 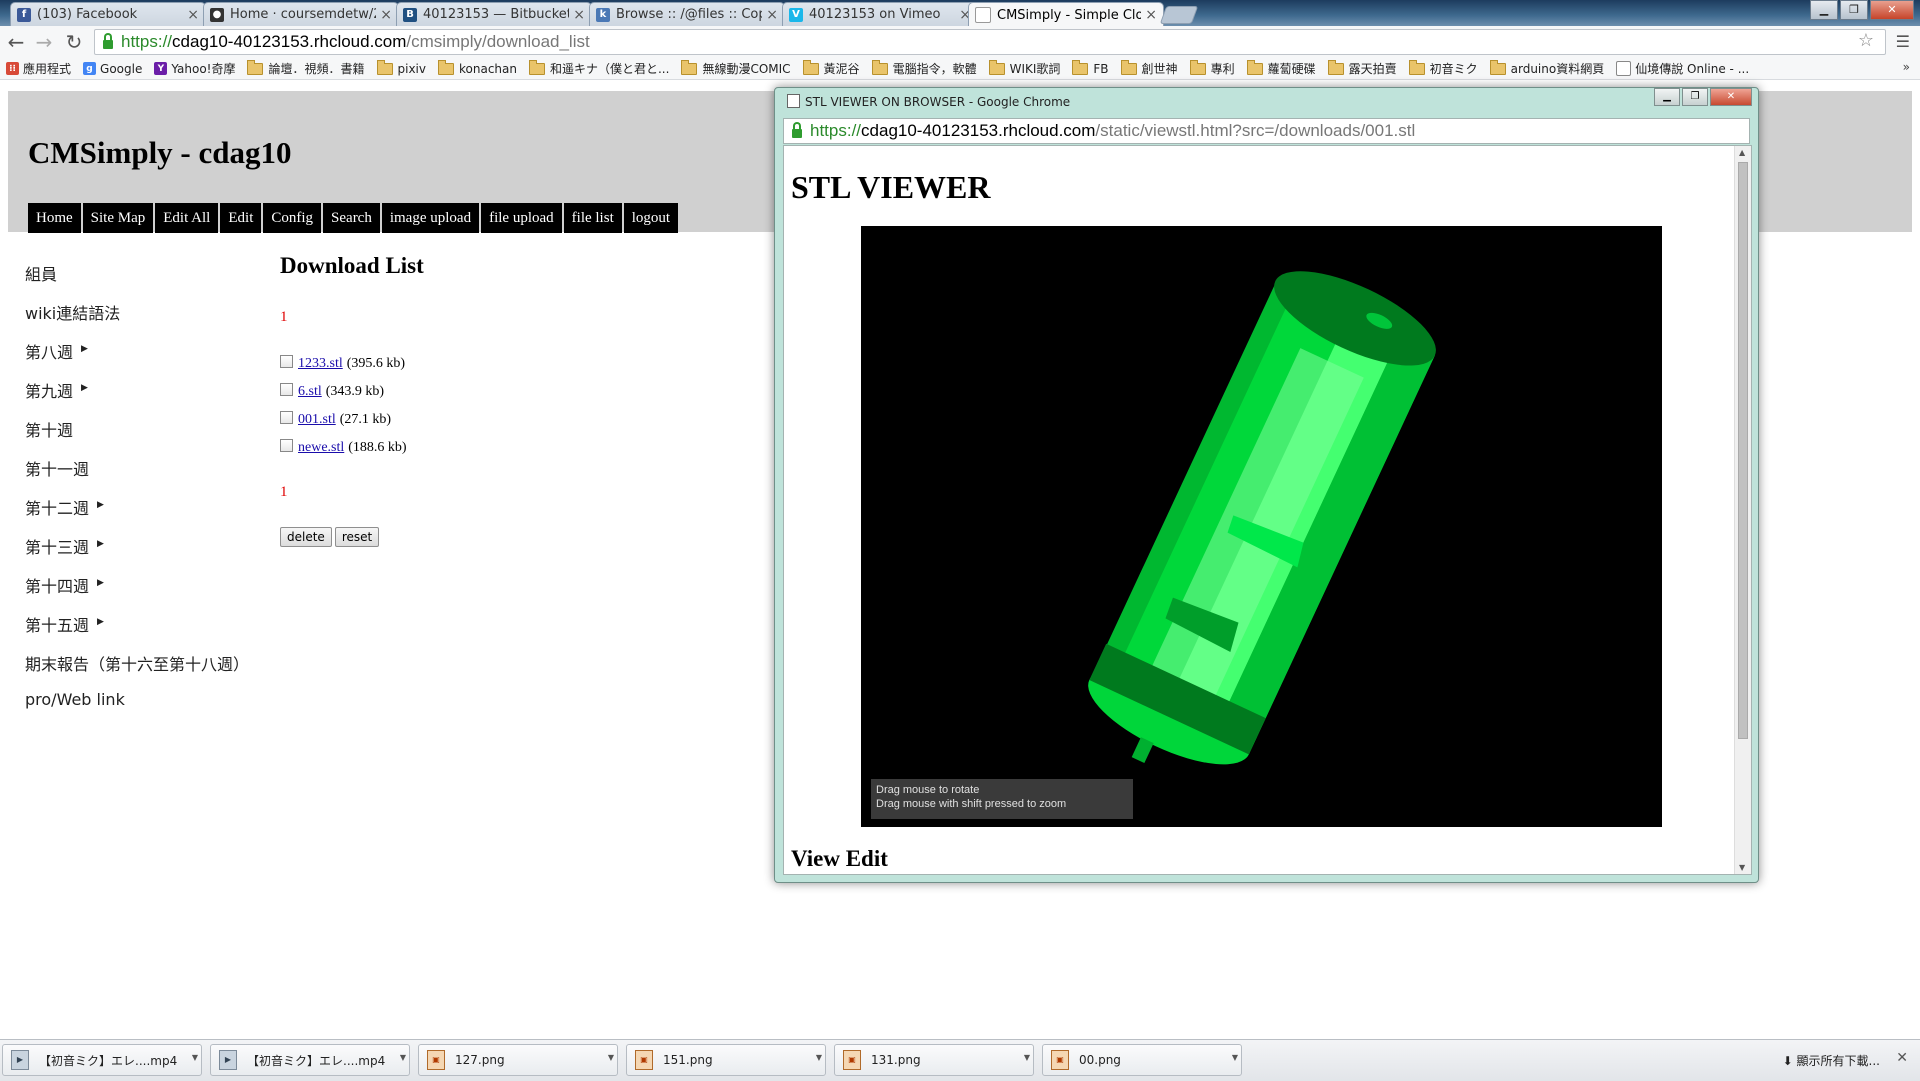 I want to click on sidebar-item: 第十二週 ▶, so click(x=141, y=514).